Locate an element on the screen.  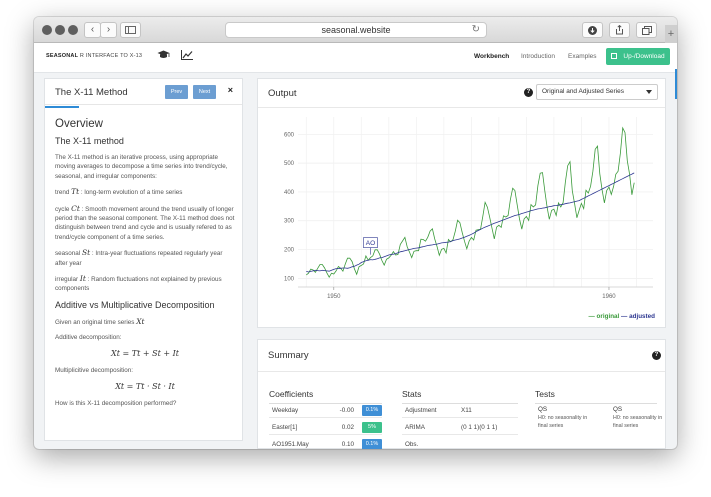
test-qs-1: QS H0: no seasonality in final series is located at coordinates (564, 418).